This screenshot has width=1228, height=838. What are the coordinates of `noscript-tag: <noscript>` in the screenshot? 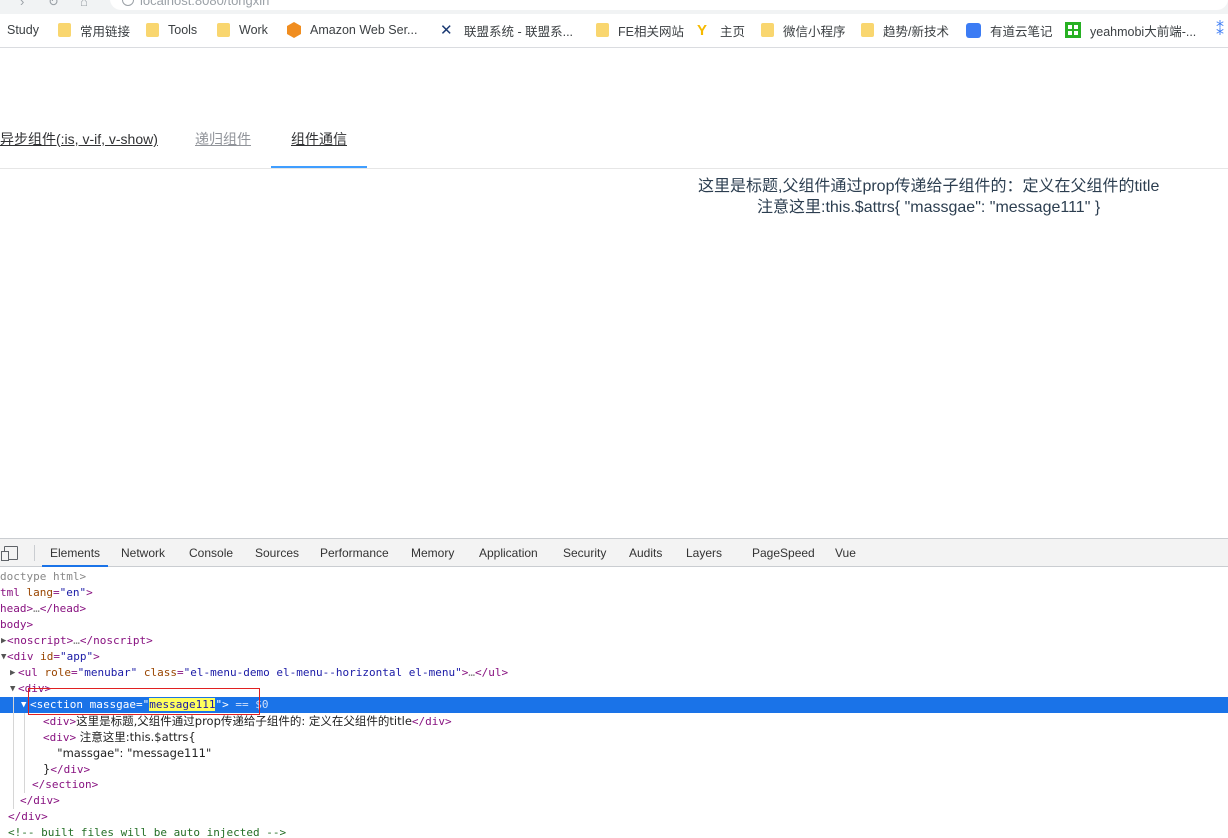 It's located at (40, 640).